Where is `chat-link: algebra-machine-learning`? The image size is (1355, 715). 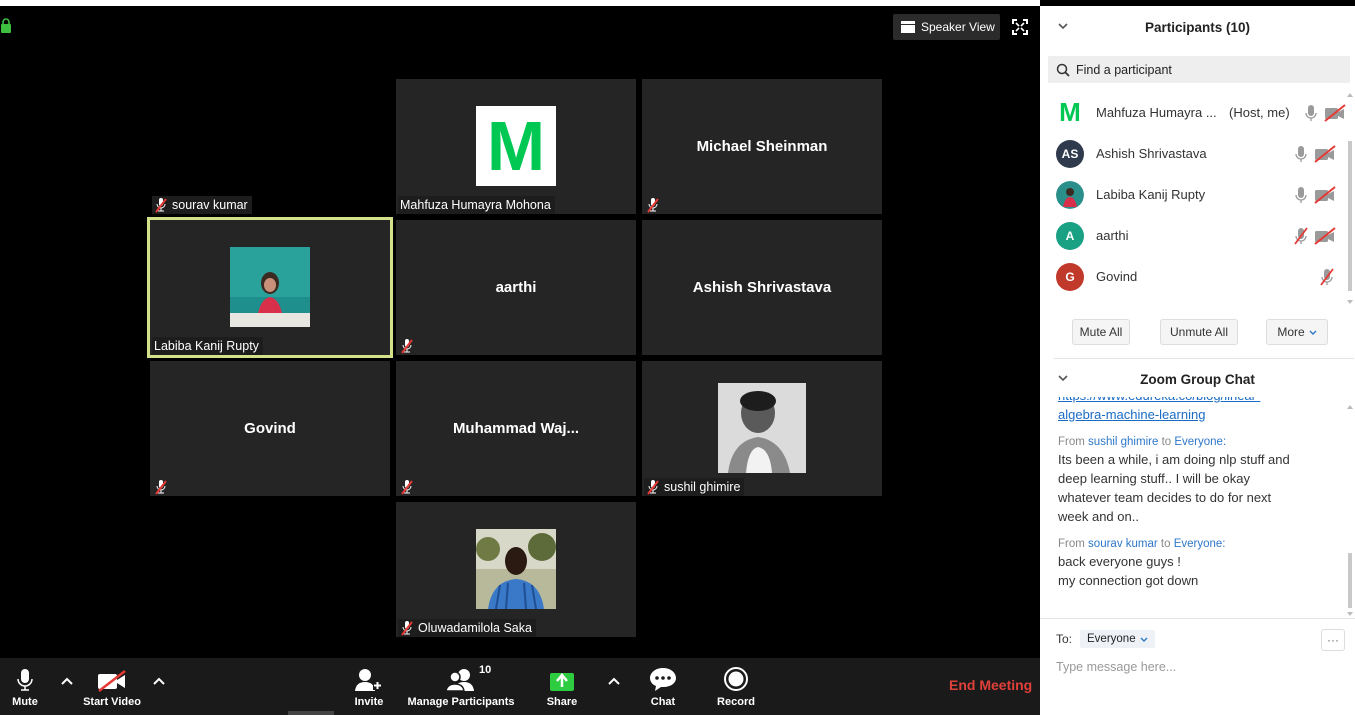
chat-link: algebra-machine-learning is located at coordinates (1198, 414).